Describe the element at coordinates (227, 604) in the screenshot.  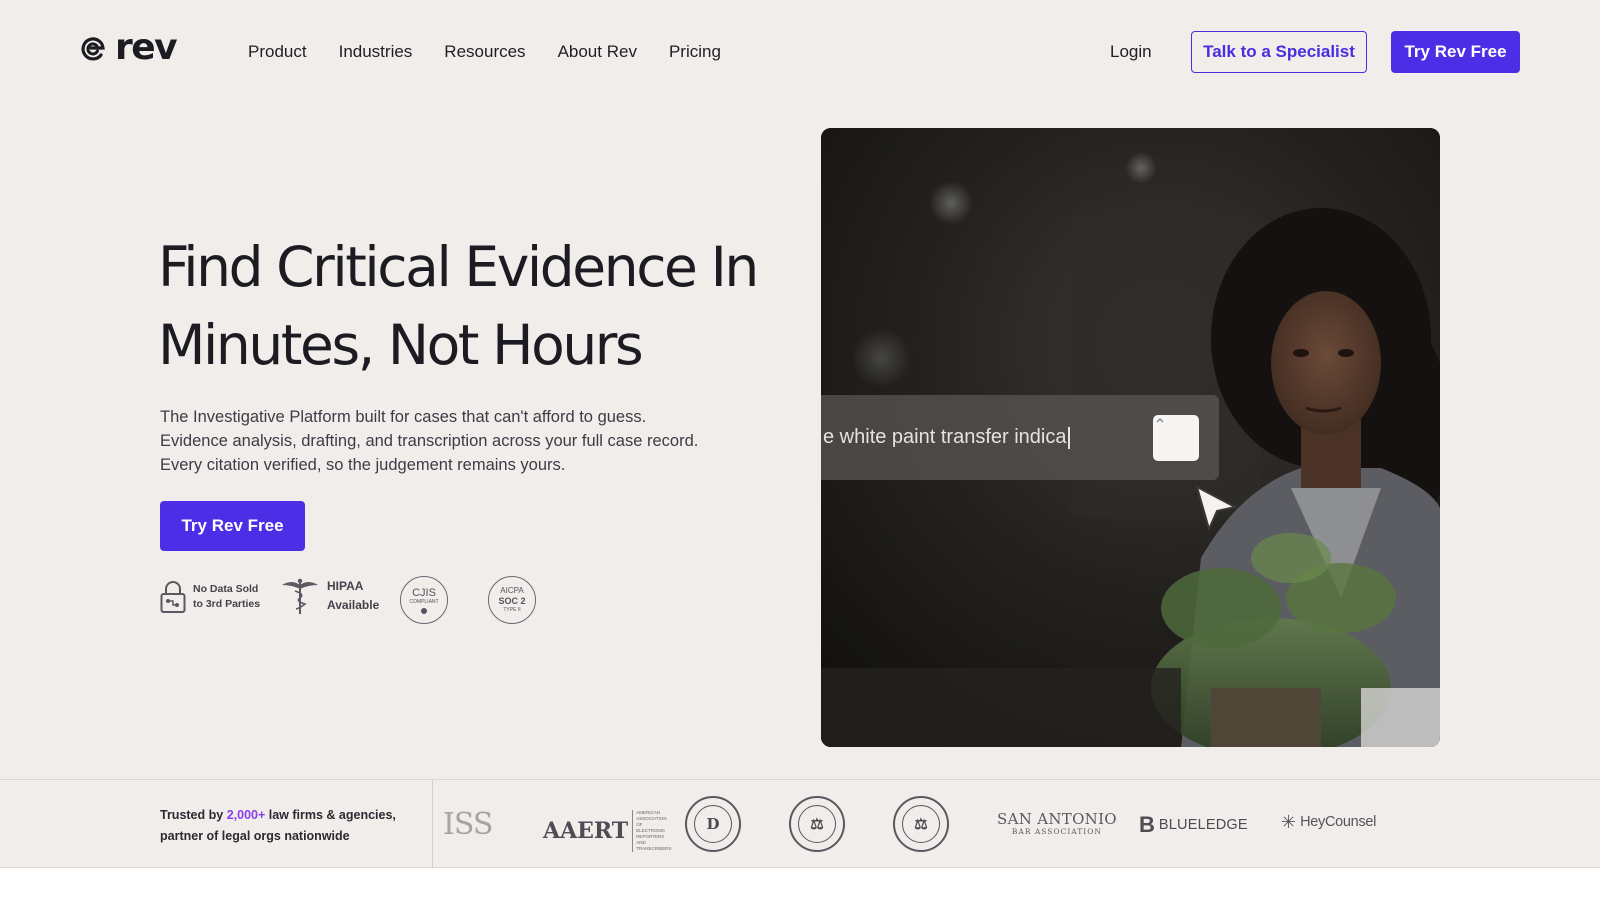
I see `no-data-sold-line-2: to 3rd Parties` at that location.